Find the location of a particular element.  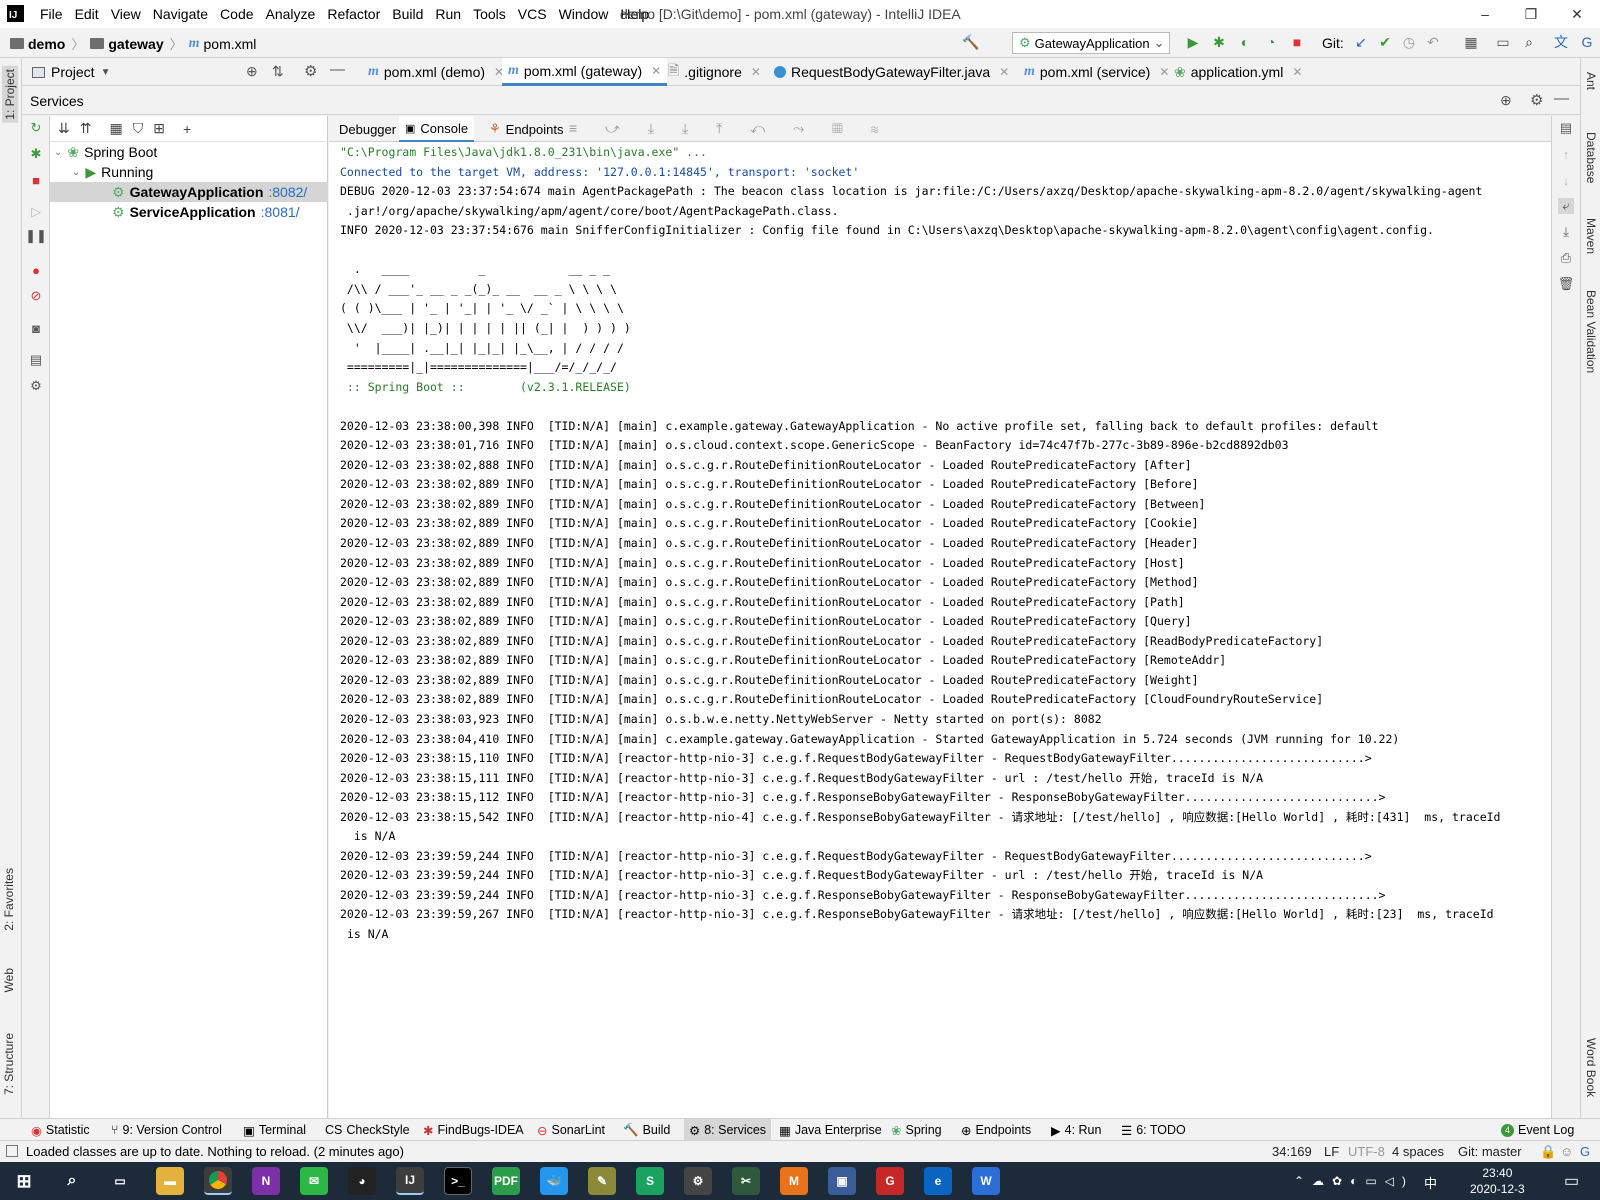

tool-checkstyle: CS CheckStyle is located at coordinates (367, 1130).